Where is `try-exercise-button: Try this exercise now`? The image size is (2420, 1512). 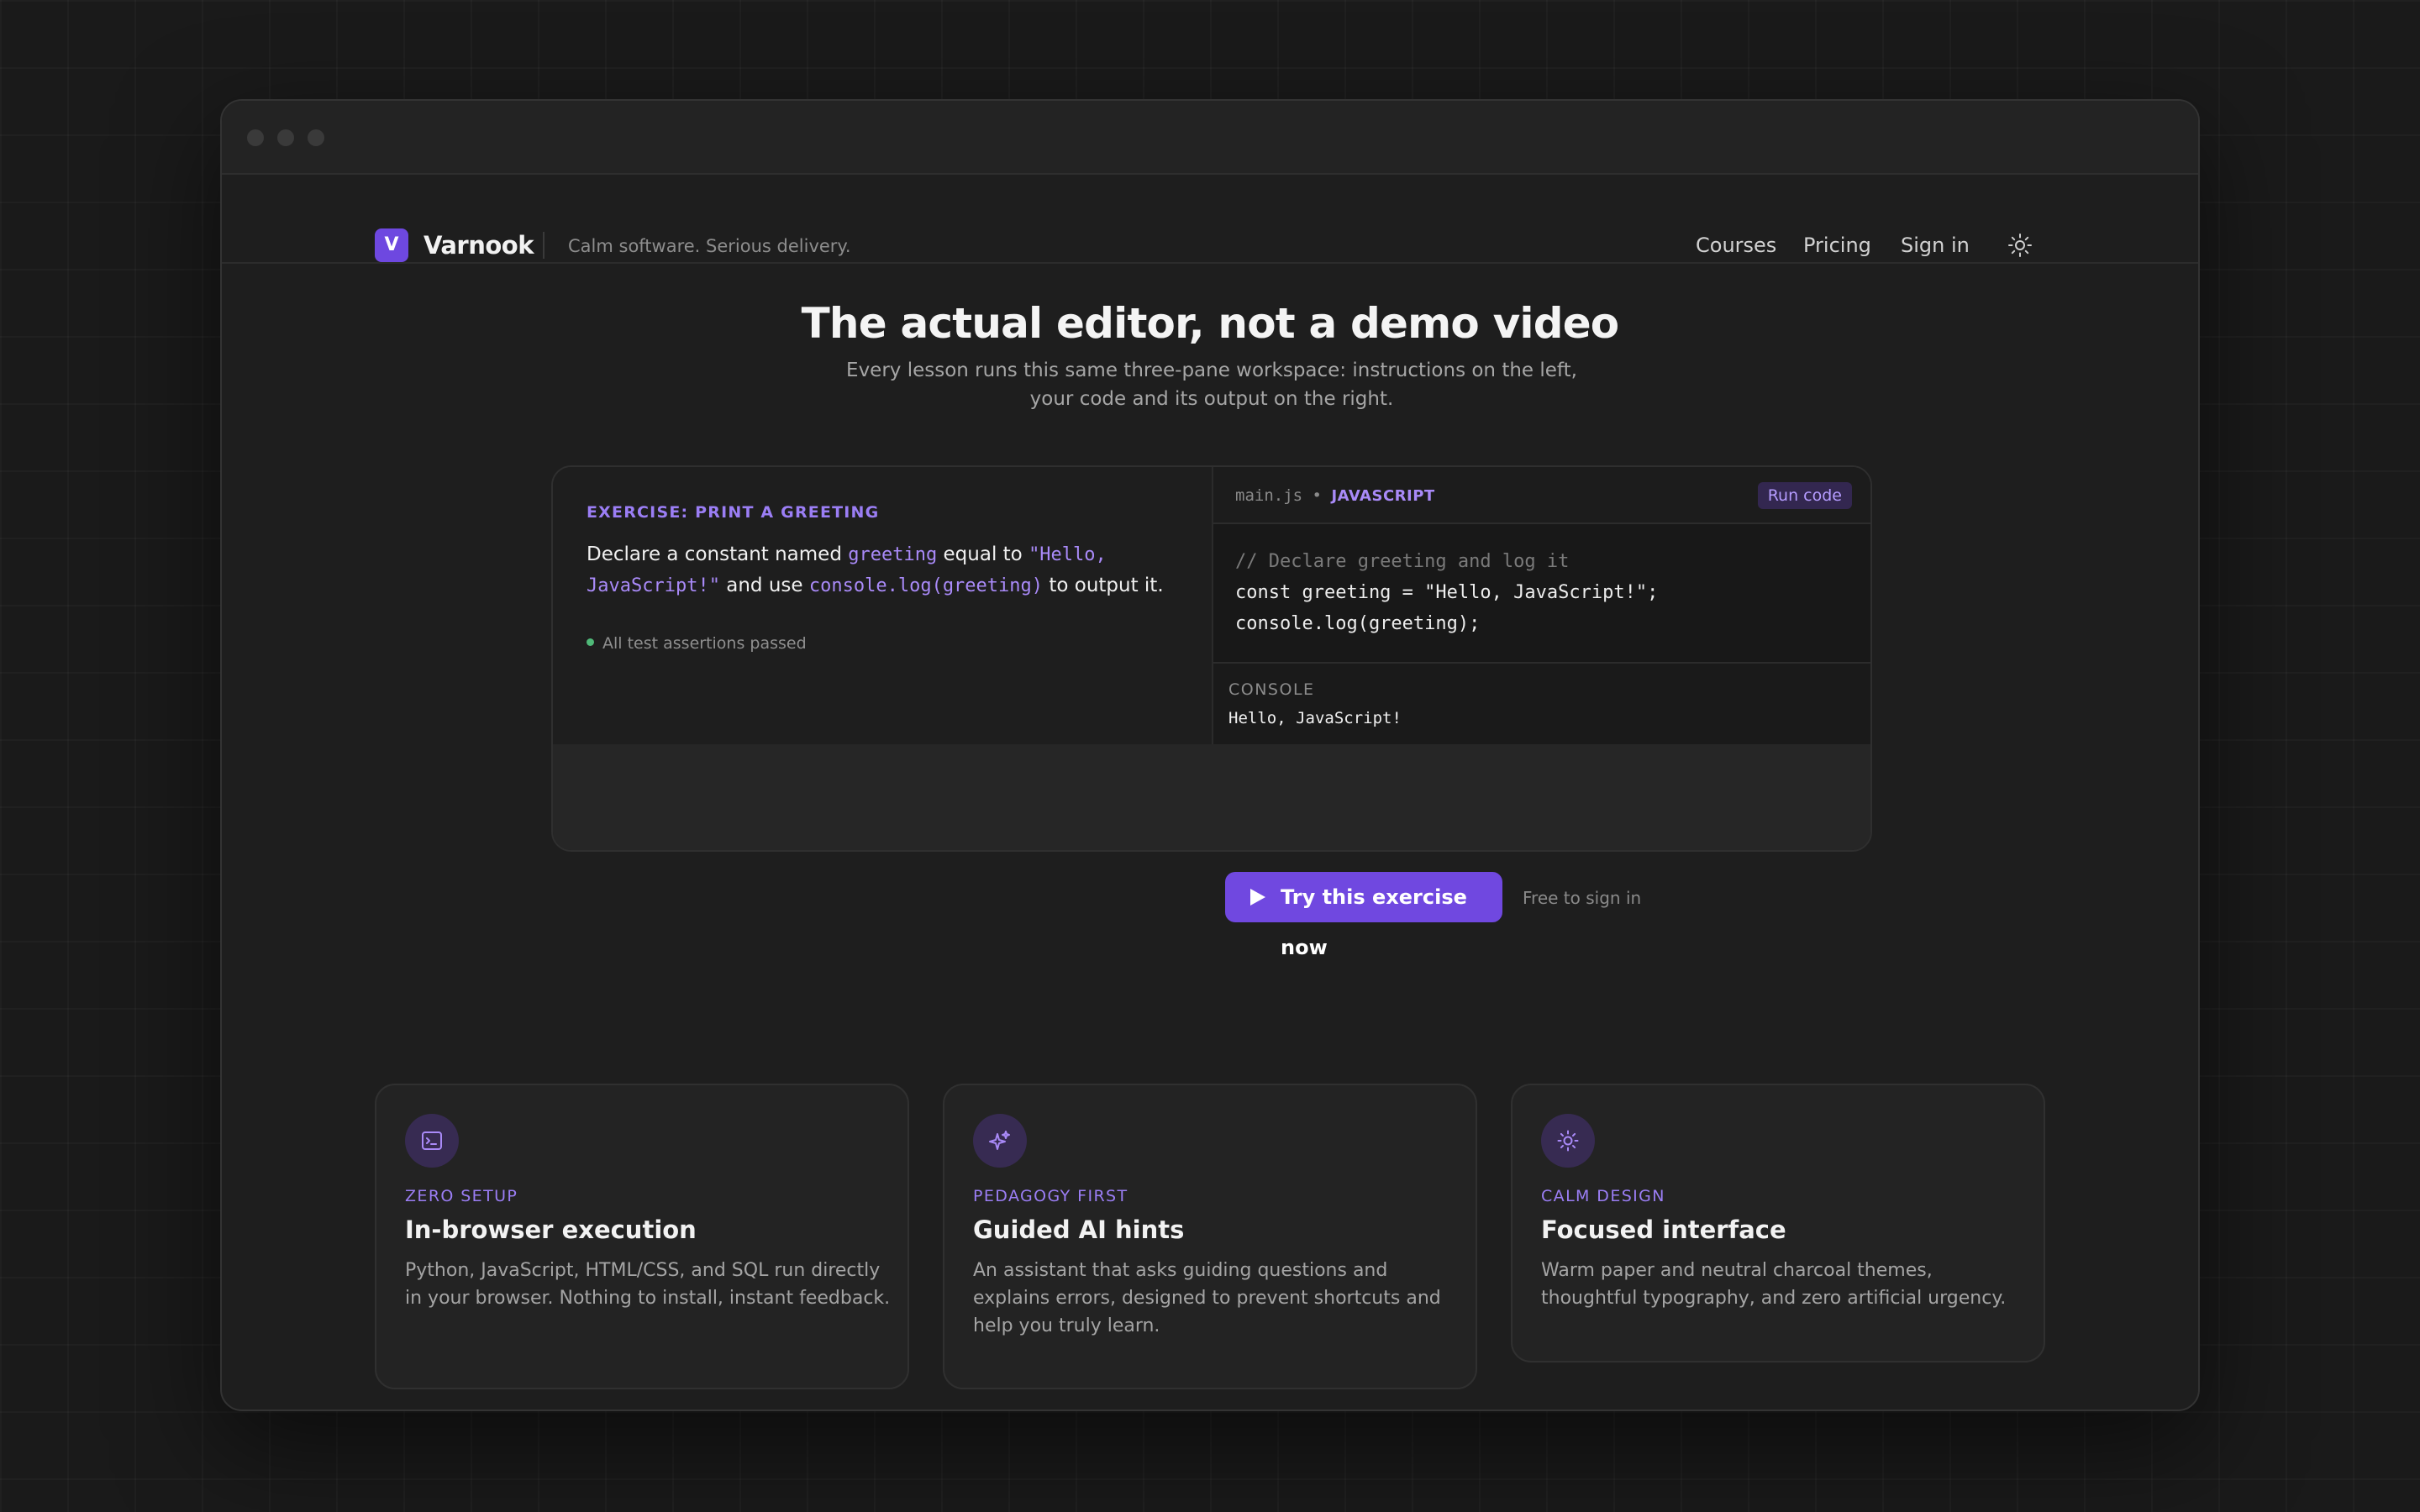
try-exercise-button: Try this exercise now is located at coordinates (1363, 915).